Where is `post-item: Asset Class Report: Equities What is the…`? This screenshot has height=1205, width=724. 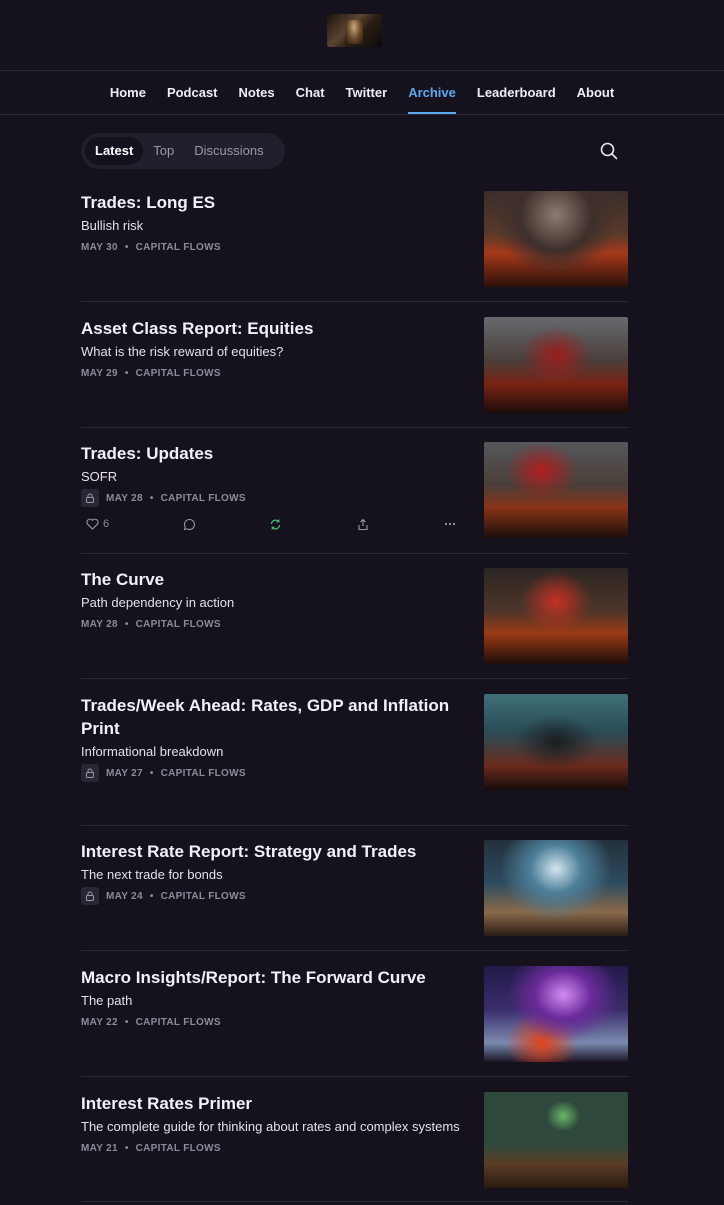
post-item: Asset Class Report: Equities What is the… is located at coordinates (354, 365).